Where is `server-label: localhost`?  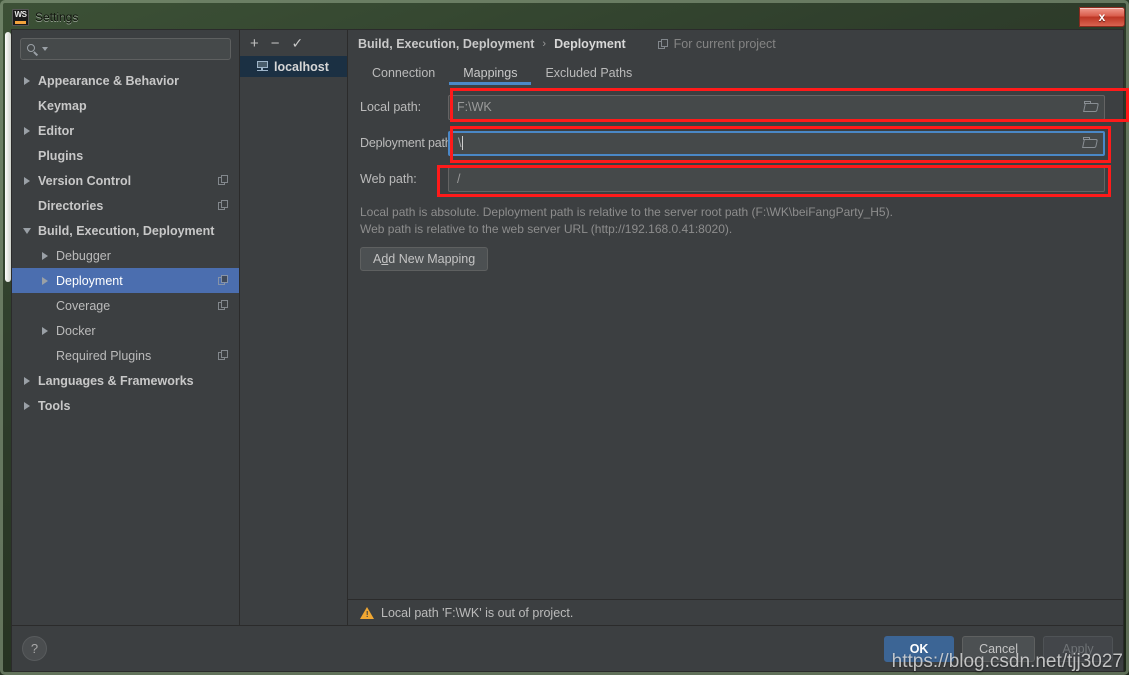 server-label: localhost is located at coordinates (301, 66).